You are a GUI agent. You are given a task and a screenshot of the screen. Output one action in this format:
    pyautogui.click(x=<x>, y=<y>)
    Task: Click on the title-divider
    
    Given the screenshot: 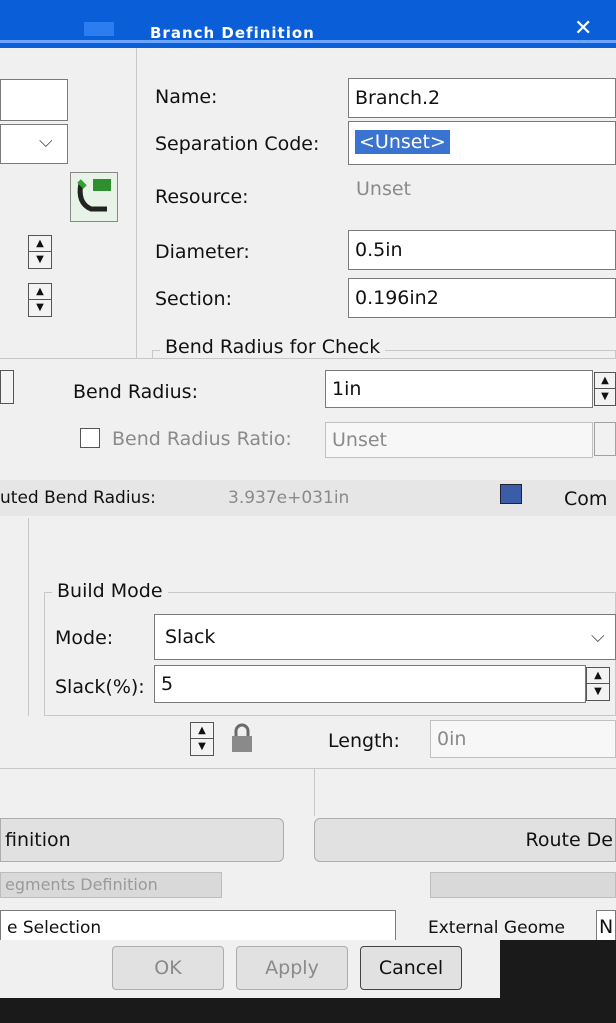 What is the action you would take?
    pyautogui.click(x=308, y=41)
    